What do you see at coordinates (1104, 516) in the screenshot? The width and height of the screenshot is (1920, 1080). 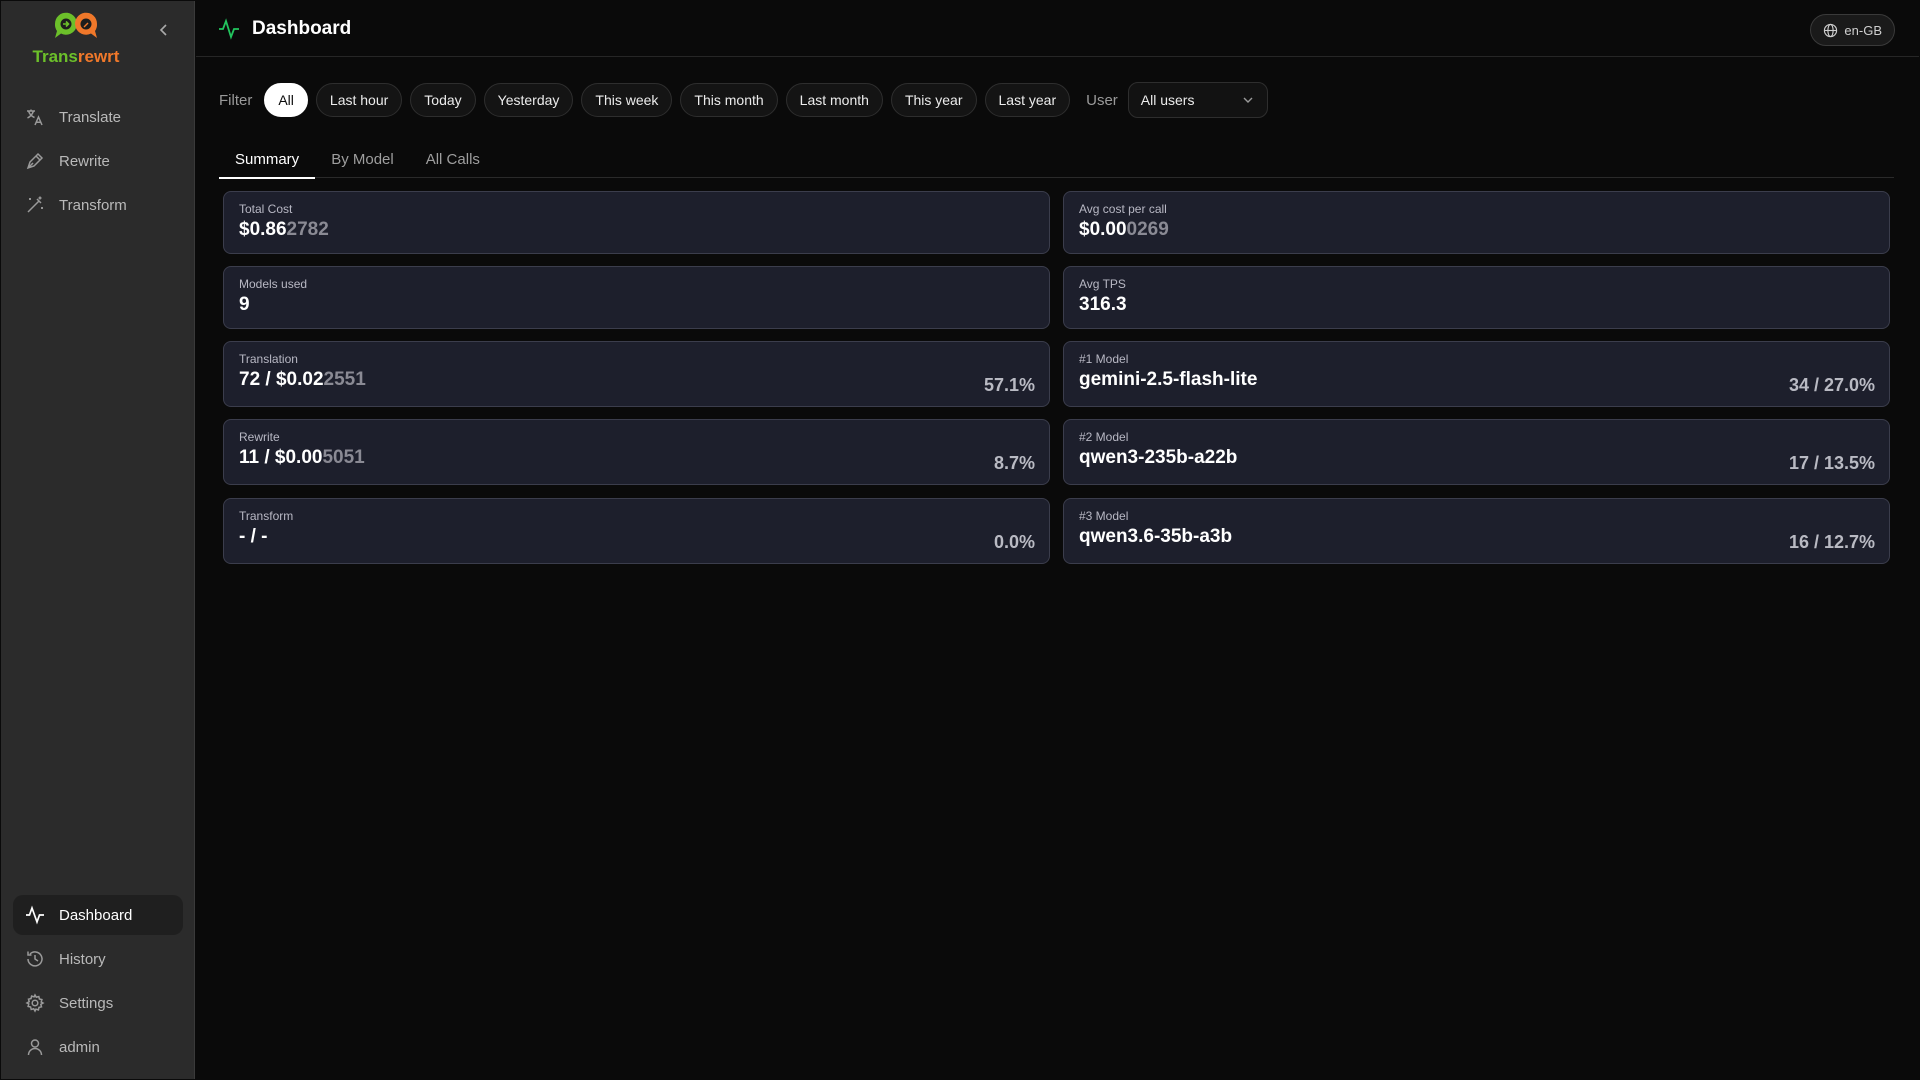 I see `card-label: #3 Model` at bounding box center [1104, 516].